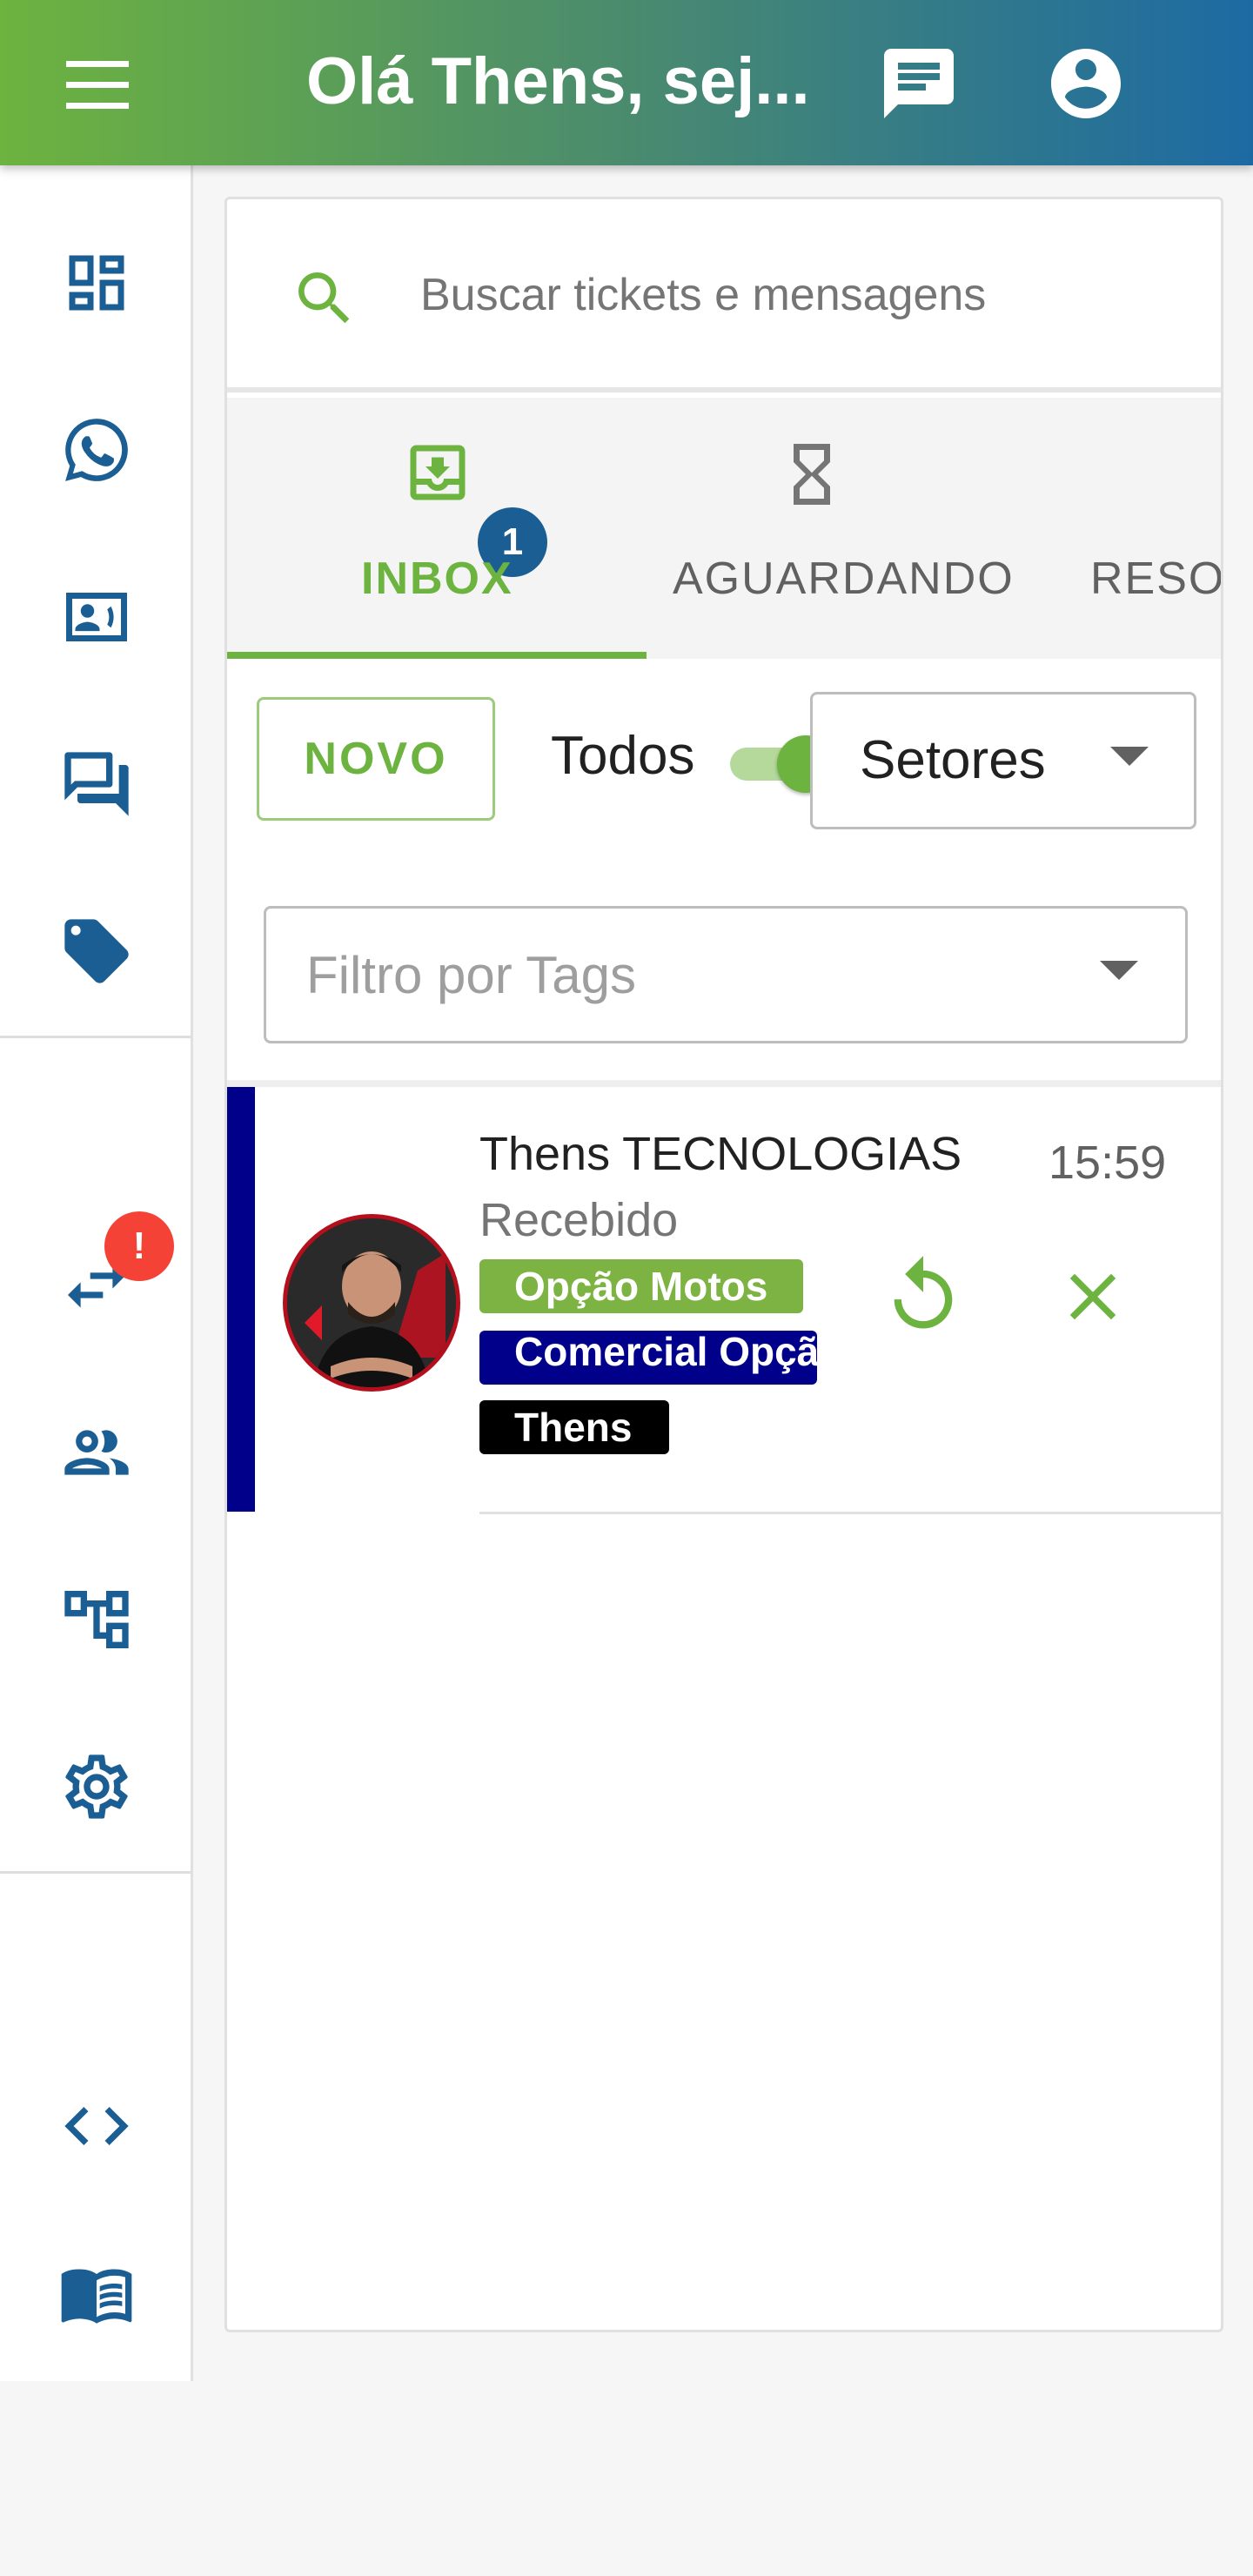  I want to click on dashboard-icon, so click(96, 283).